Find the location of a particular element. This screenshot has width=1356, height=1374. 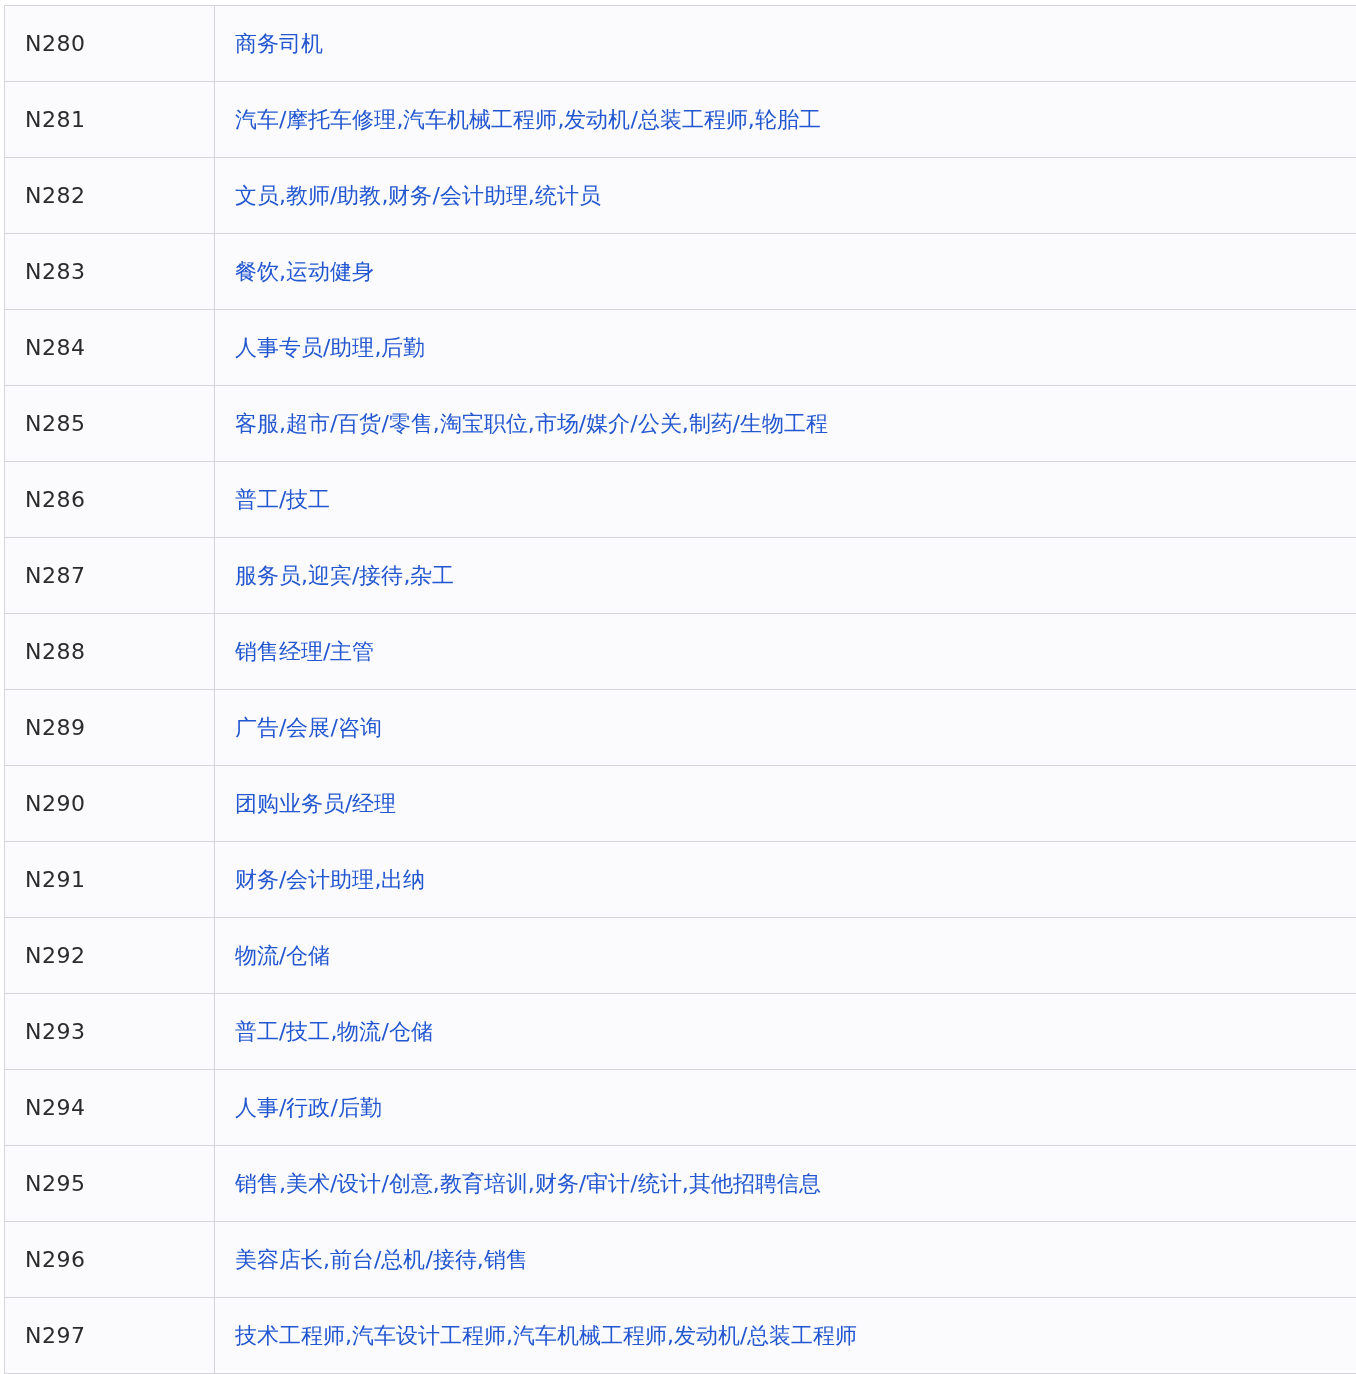

job-link: 销售,美术/设计/创意,教育培训,财务/审计/统计,其他招聘信息 is located at coordinates (528, 1183).